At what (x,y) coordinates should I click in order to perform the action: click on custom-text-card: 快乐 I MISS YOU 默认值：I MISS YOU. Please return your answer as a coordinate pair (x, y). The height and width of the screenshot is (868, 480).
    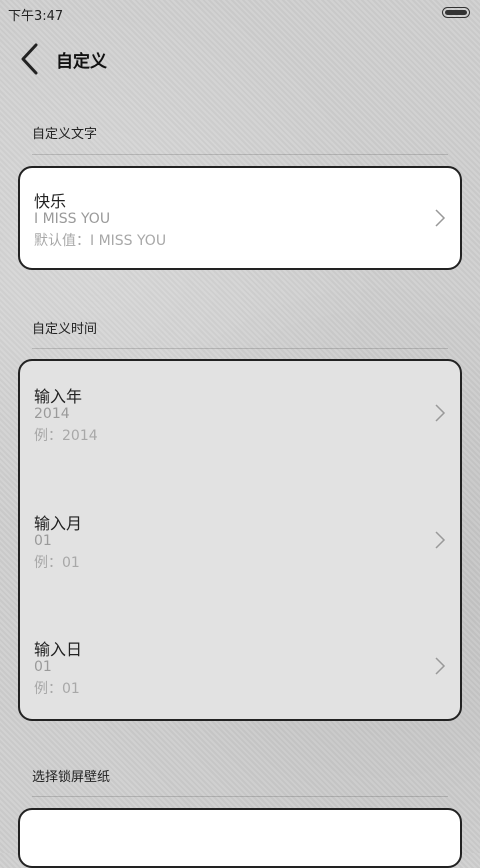
    Looking at the image, I should click on (240, 218).